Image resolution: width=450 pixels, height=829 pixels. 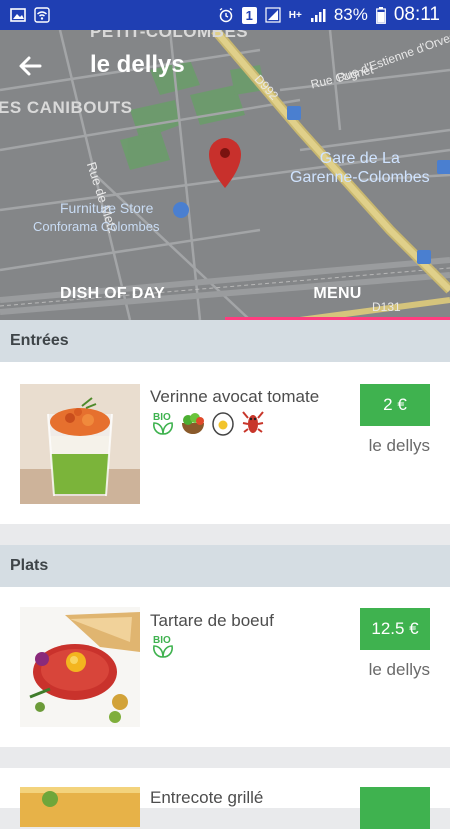 What do you see at coordinates (42, 15) in the screenshot?
I see `wifi-notification-icon` at bounding box center [42, 15].